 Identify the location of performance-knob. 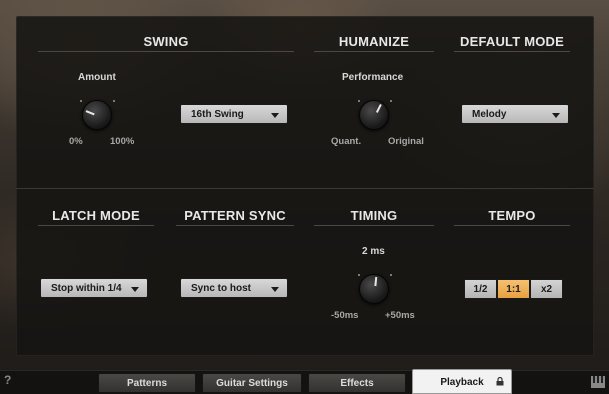
(374, 115).